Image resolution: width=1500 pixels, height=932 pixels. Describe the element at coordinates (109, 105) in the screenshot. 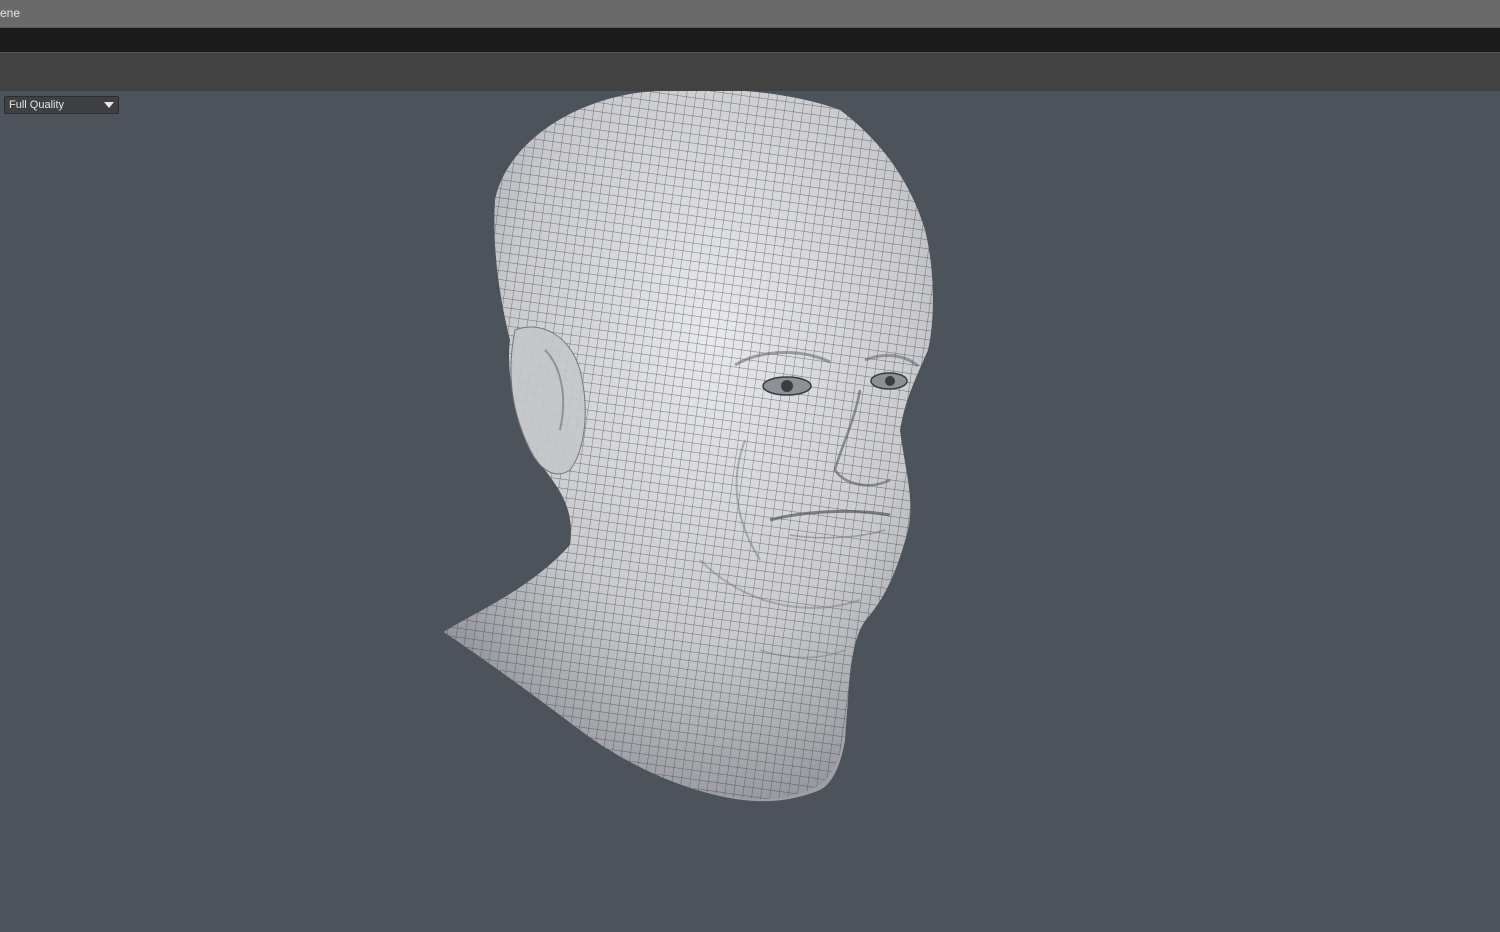

I see `chevron-down-icon` at that location.